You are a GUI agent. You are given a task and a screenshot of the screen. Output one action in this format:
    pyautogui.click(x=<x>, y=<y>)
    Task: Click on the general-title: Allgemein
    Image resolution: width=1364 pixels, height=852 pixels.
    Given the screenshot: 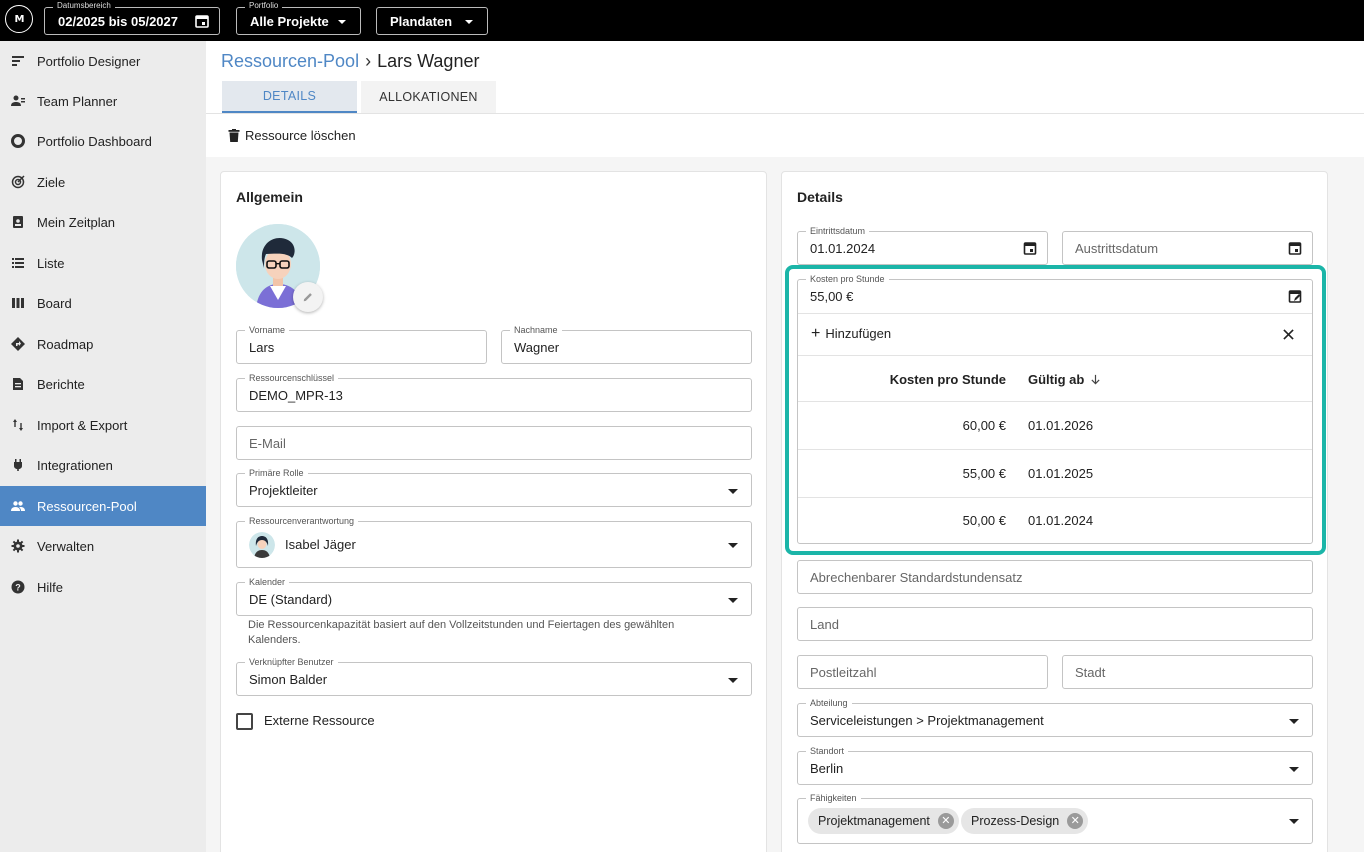 What is the action you would take?
    pyautogui.click(x=269, y=197)
    